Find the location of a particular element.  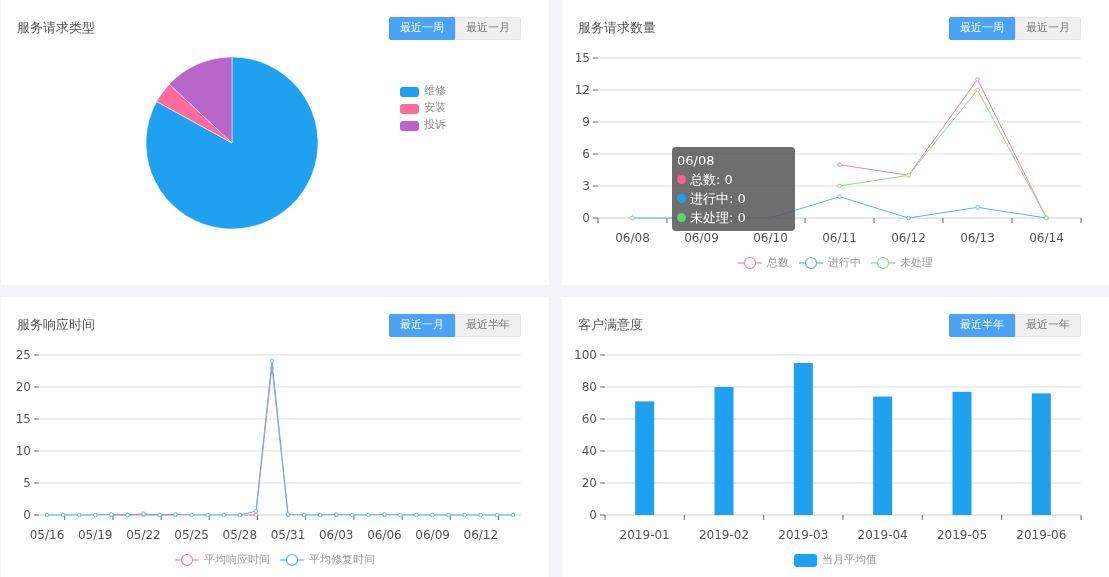

legend-label: 进行中 is located at coordinates (844, 263).